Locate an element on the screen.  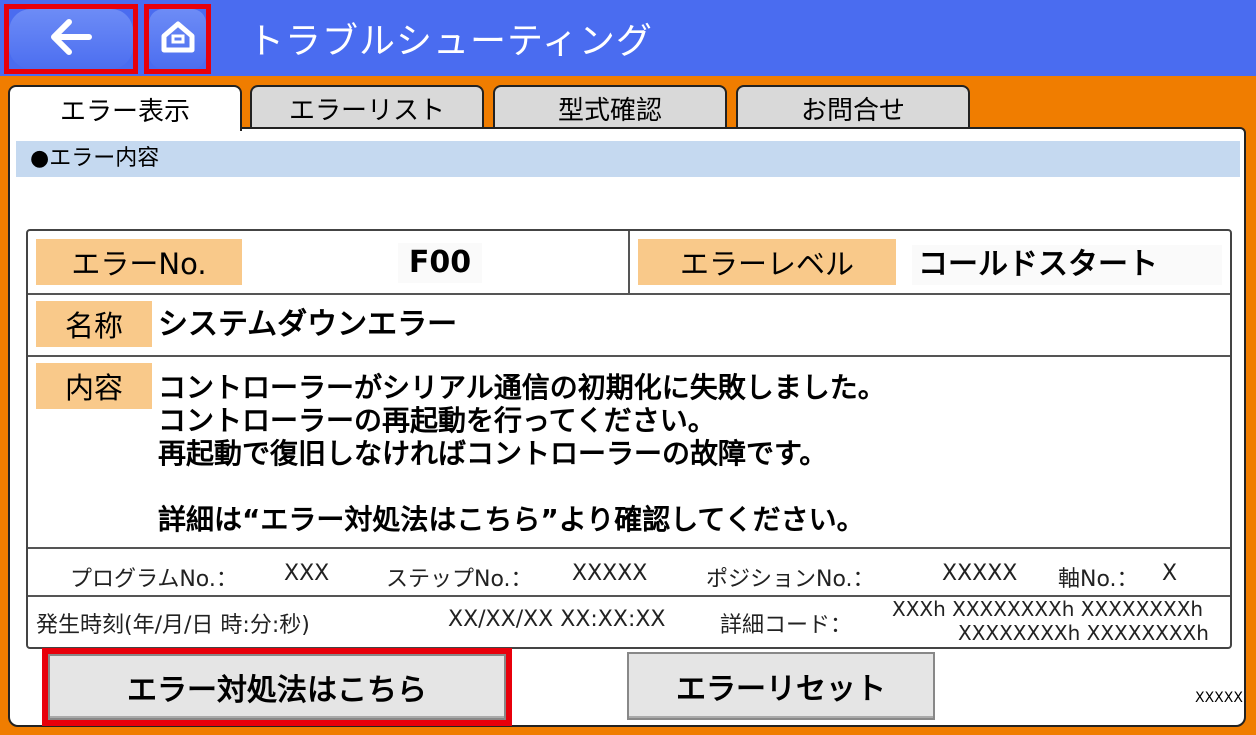
content-line: 再起動で復旧しなければコントローラーの故障です。 is located at coordinates (493, 453).